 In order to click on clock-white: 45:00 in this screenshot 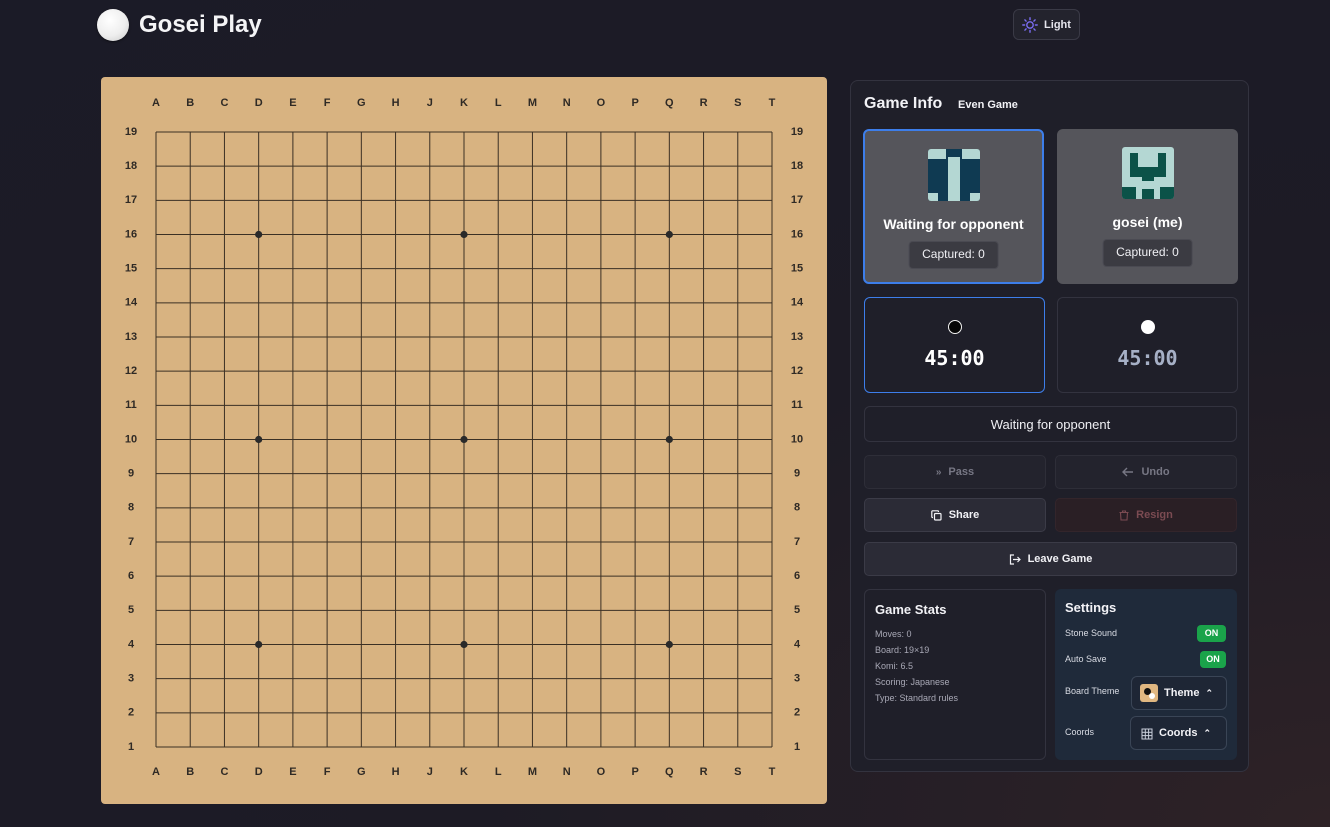, I will do `click(1147, 345)`.